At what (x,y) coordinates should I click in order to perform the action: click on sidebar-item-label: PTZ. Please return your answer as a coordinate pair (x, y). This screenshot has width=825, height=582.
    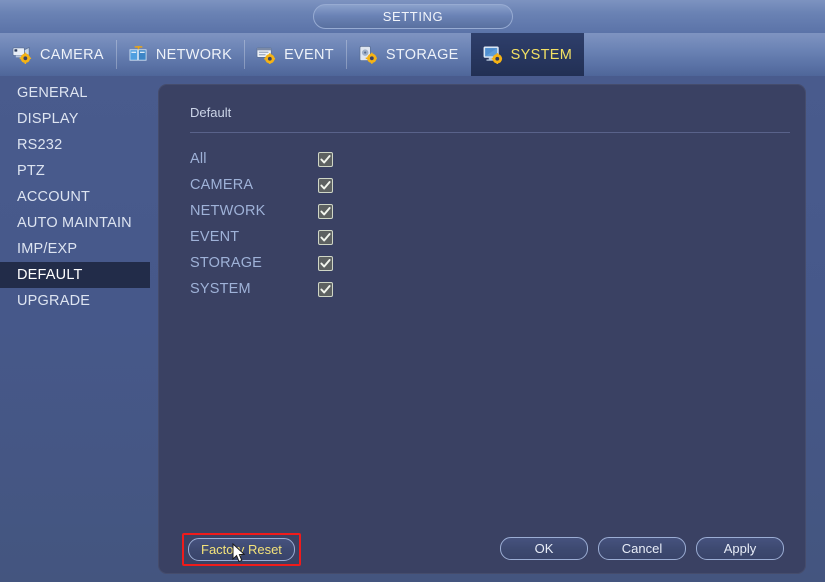
    Looking at the image, I should click on (31, 171).